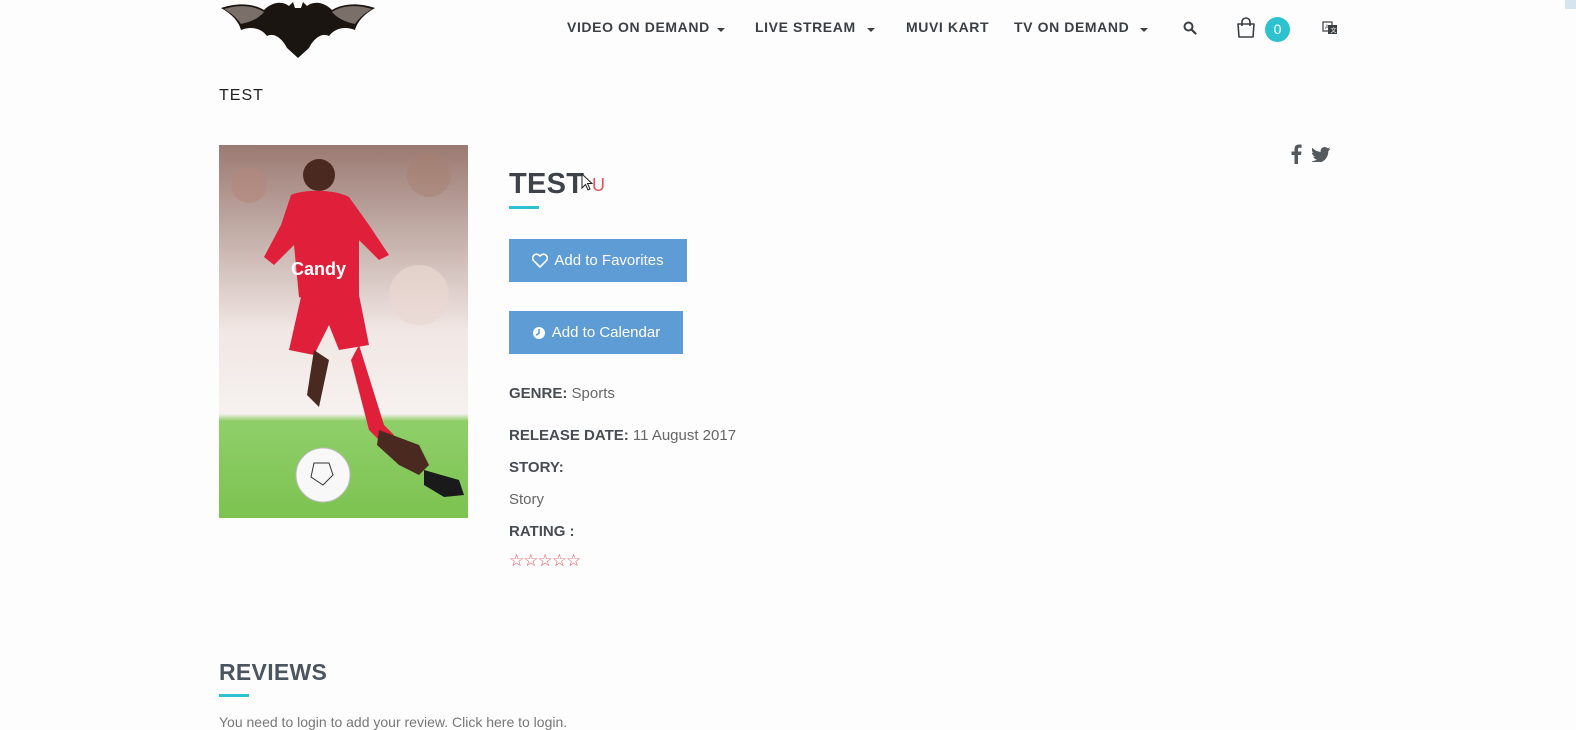 The width and height of the screenshot is (1576, 730). What do you see at coordinates (1246, 28) in the screenshot?
I see `cart-icon` at bounding box center [1246, 28].